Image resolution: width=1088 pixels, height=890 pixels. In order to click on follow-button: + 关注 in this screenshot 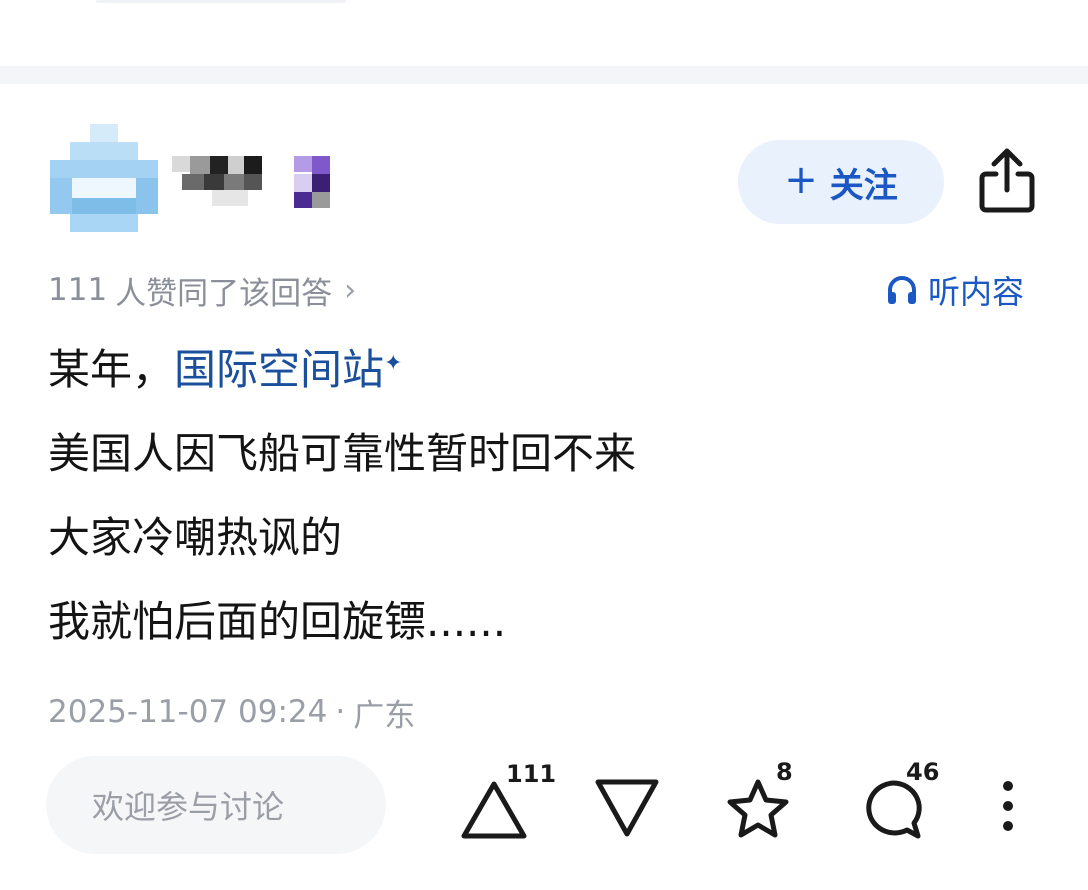, I will do `click(841, 182)`.